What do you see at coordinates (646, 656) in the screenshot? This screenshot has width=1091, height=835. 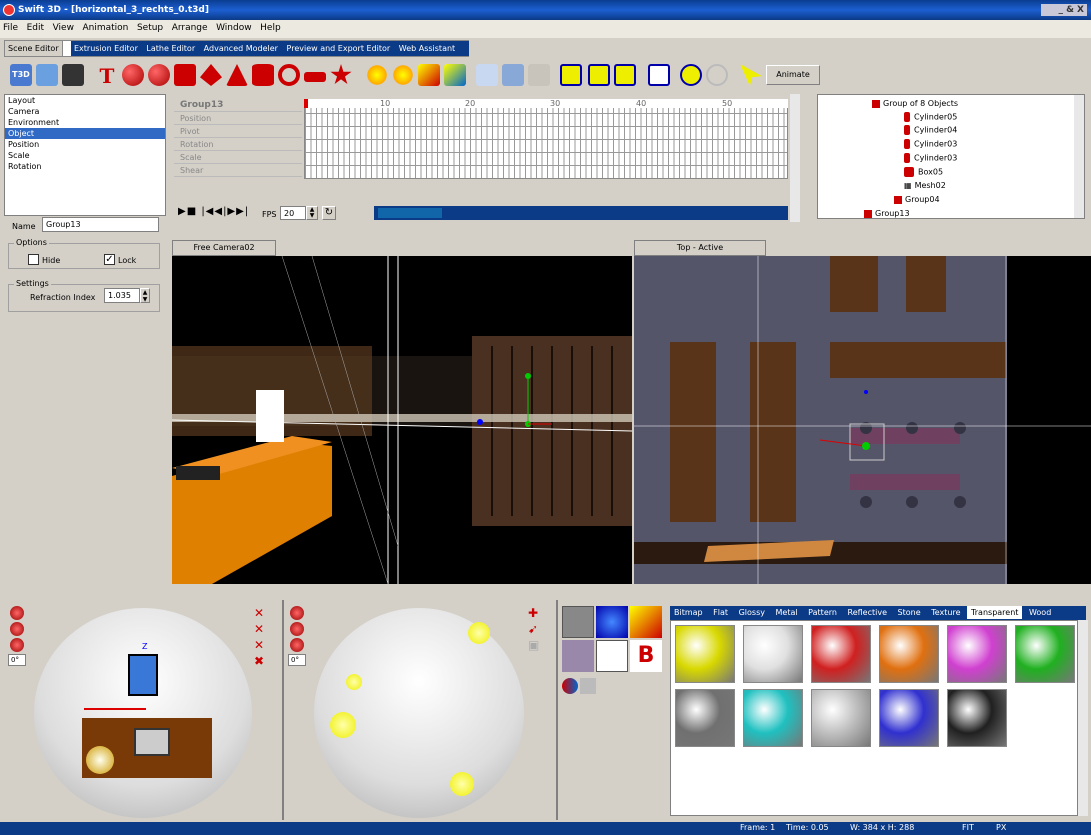 I see `bevel-gallery-icon: B` at bounding box center [646, 656].